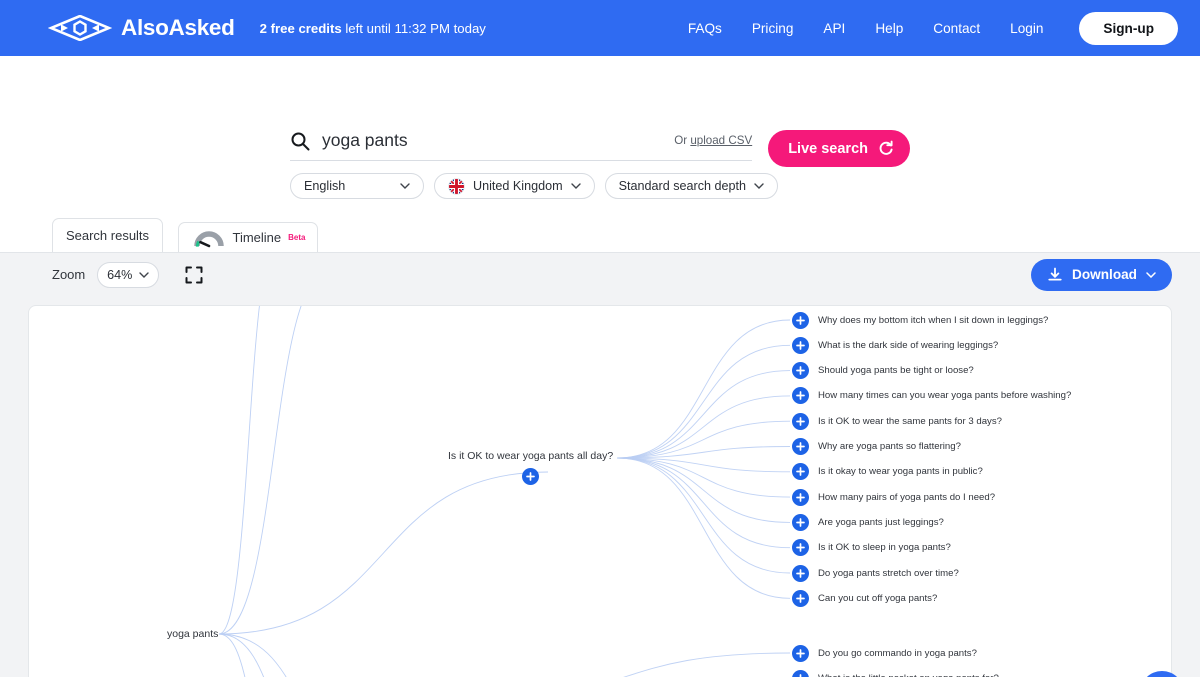 The width and height of the screenshot is (1200, 677). Describe the element at coordinates (881, 522) in the screenshot. I see `leaf-node-label: Are yoga pants just leggings?` at that location.